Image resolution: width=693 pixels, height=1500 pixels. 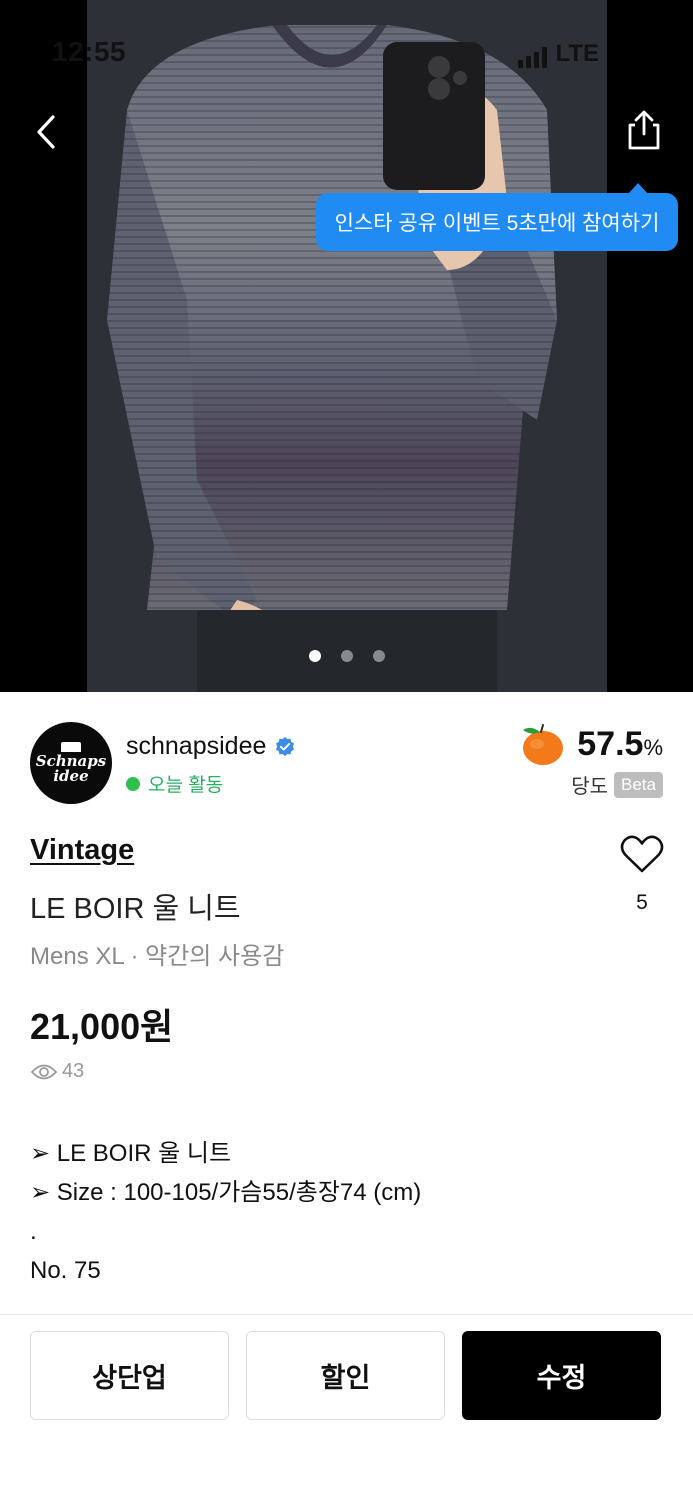 I want to click on status-indicators: LTE, so click(x=558, y=54).